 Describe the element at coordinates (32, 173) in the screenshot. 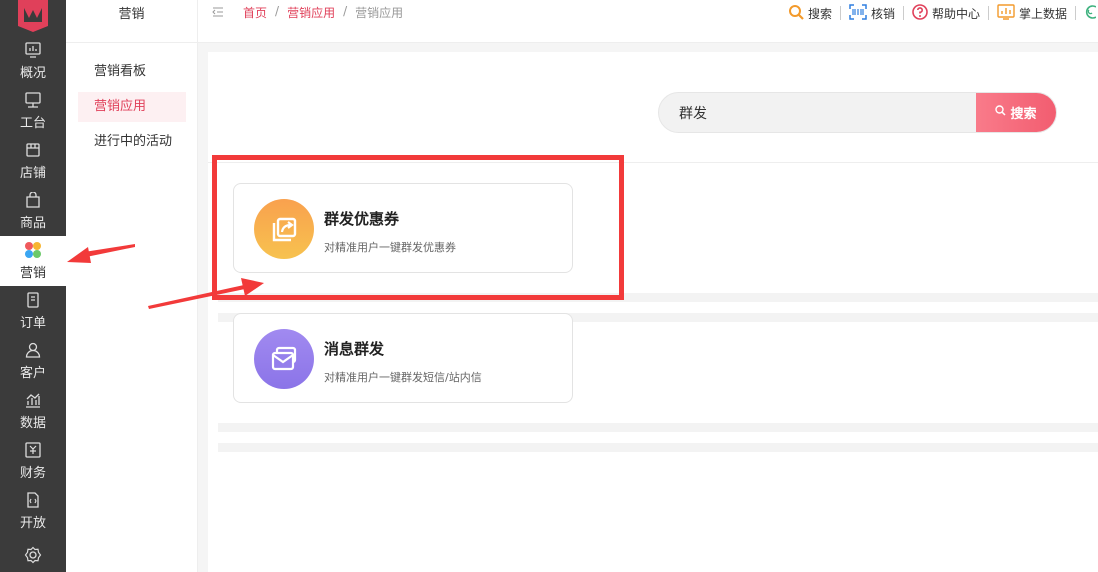

I see `rail-item-label: 店铺` at that location.